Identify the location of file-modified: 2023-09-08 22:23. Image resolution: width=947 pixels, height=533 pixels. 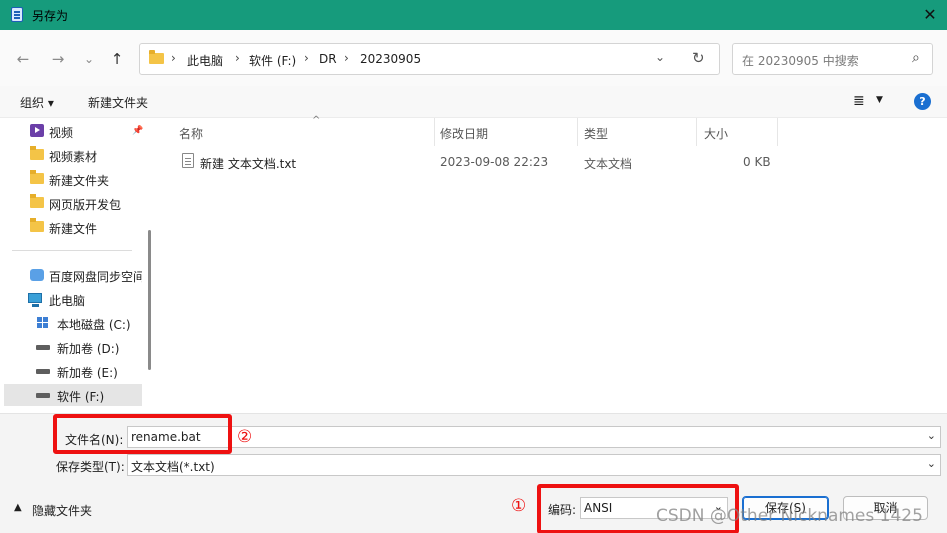
(494, 162).